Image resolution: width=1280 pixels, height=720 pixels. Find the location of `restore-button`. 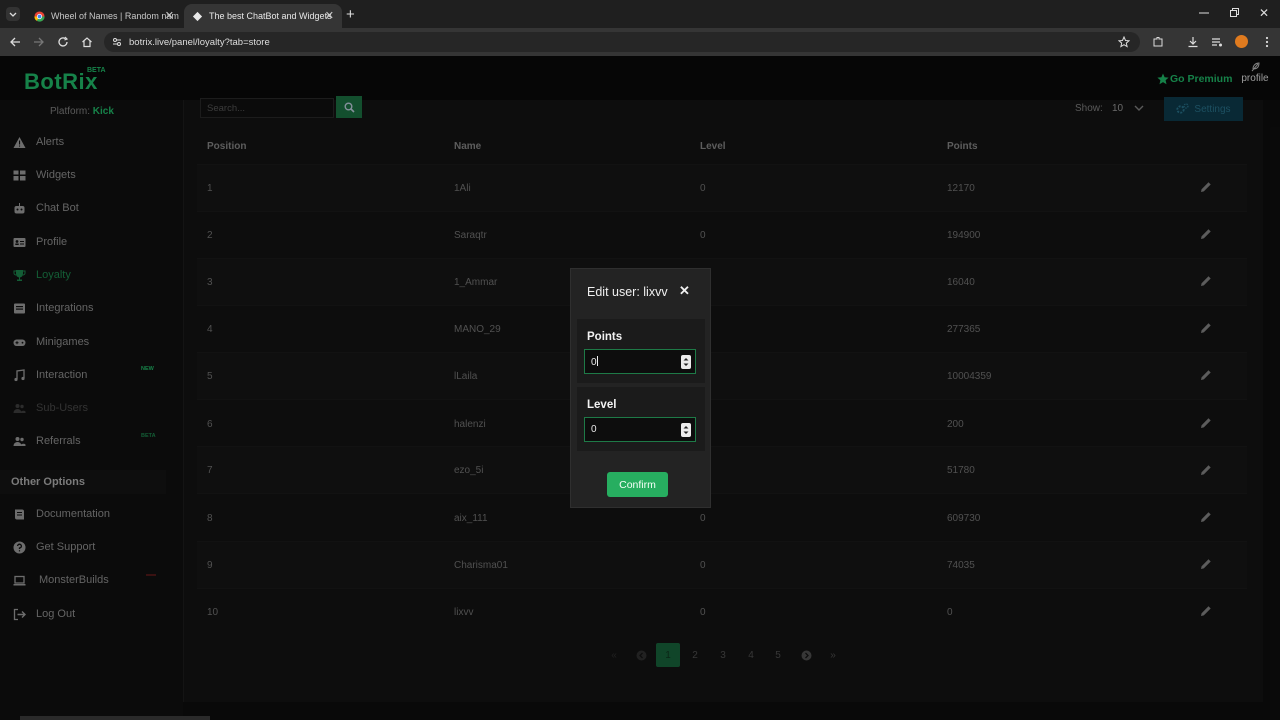

restore-button is located at coordinates (1234, 13).